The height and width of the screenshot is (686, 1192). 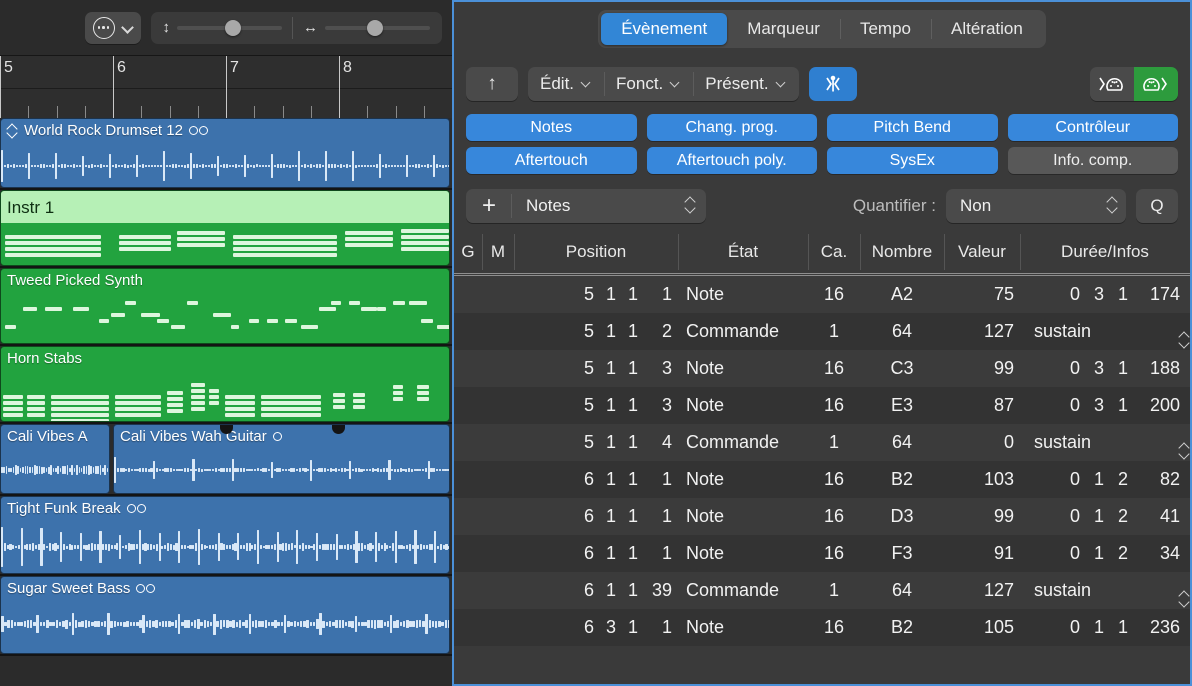 What do you see at coordinates (982, 442) in the screenshot?
I see `cell-value: 0` at bounding box center [982, 442].